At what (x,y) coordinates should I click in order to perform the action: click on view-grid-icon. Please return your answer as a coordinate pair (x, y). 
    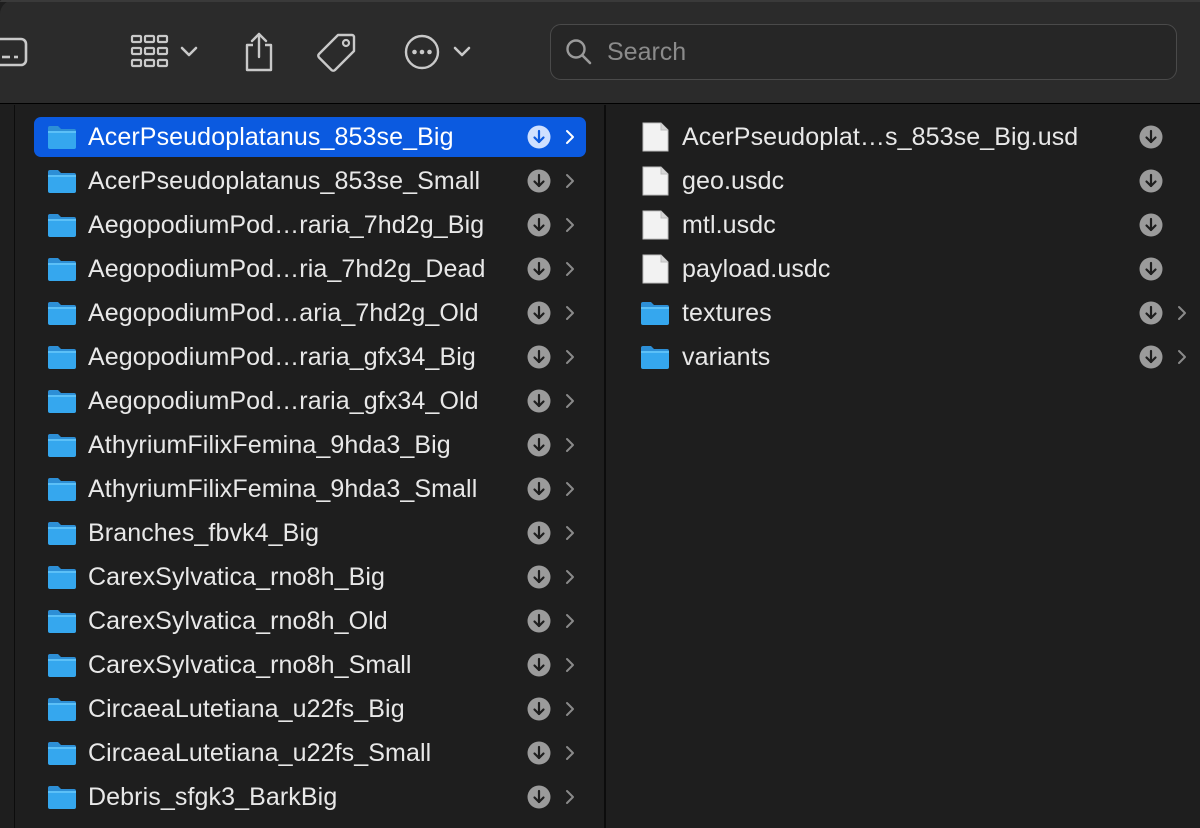
    Looking at the image, I should click on (150, 52).